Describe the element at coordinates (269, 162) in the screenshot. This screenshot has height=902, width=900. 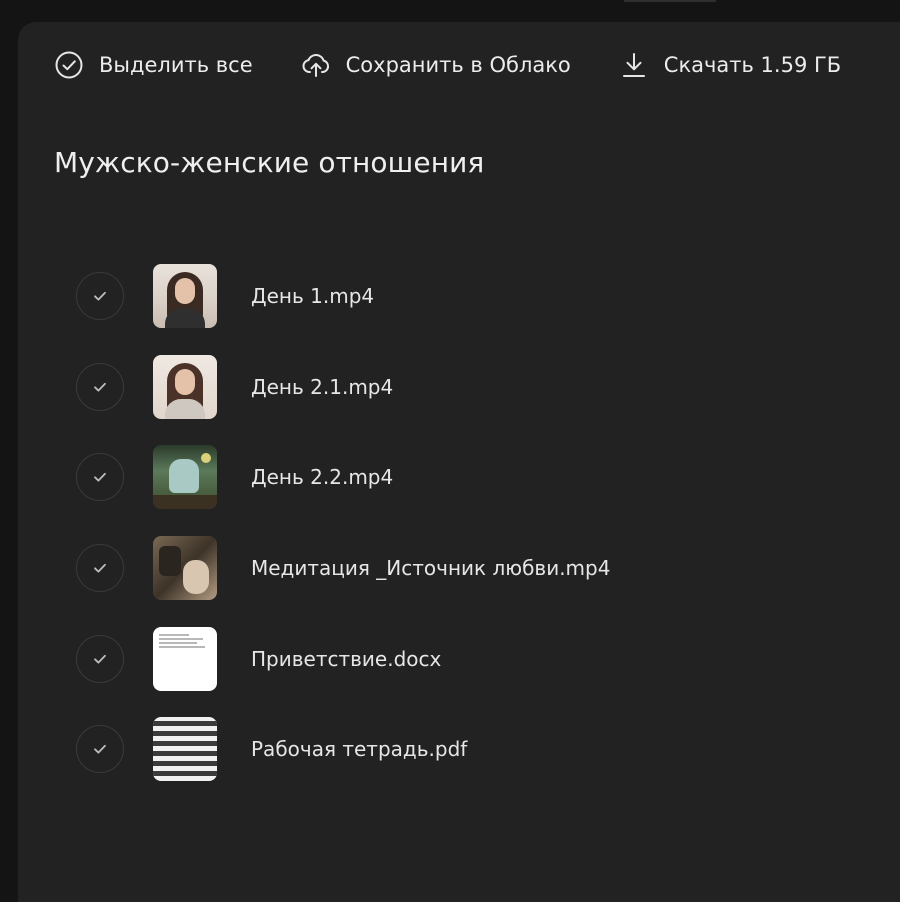
I see `folder-title: Мужско-женские отношения` at that location.